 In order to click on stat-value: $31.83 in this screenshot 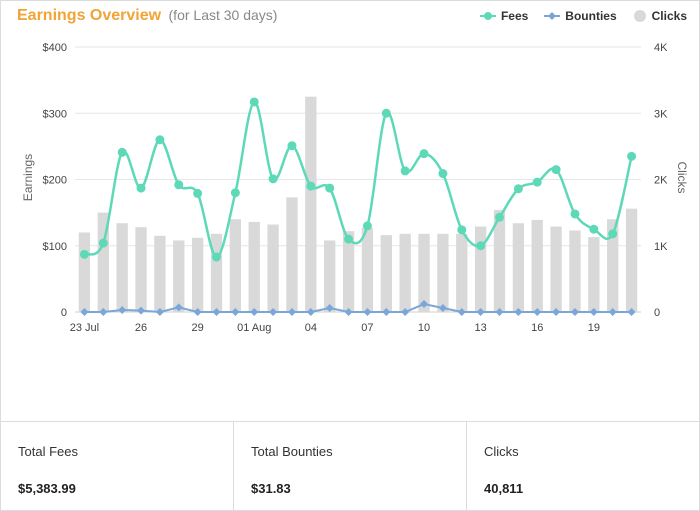, I will do `click(271, 488)`.